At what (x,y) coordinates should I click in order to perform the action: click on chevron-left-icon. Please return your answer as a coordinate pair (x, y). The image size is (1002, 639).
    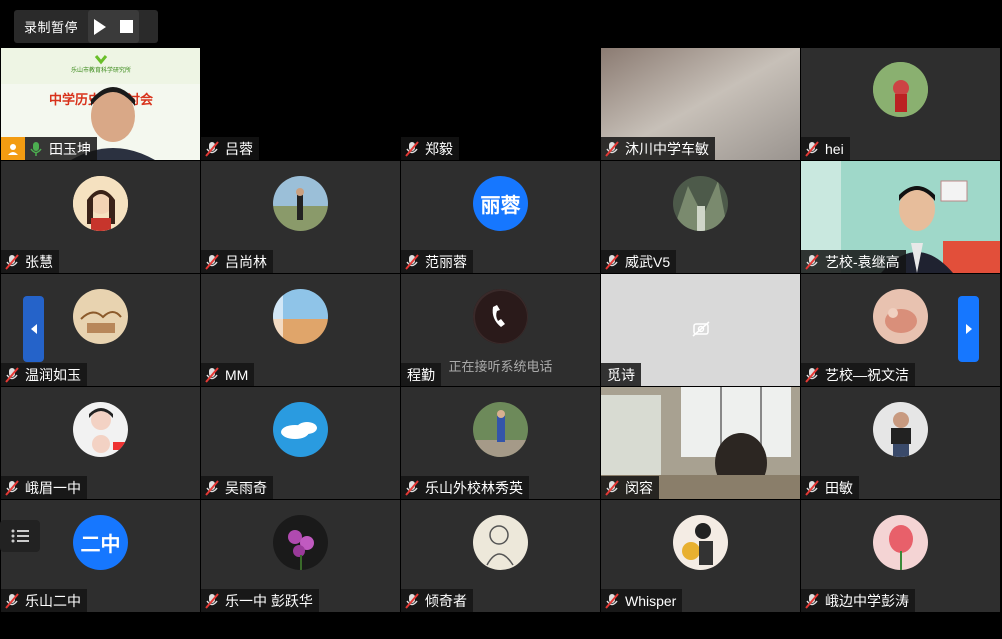
    Looking at the image, I should click on (33, 329).